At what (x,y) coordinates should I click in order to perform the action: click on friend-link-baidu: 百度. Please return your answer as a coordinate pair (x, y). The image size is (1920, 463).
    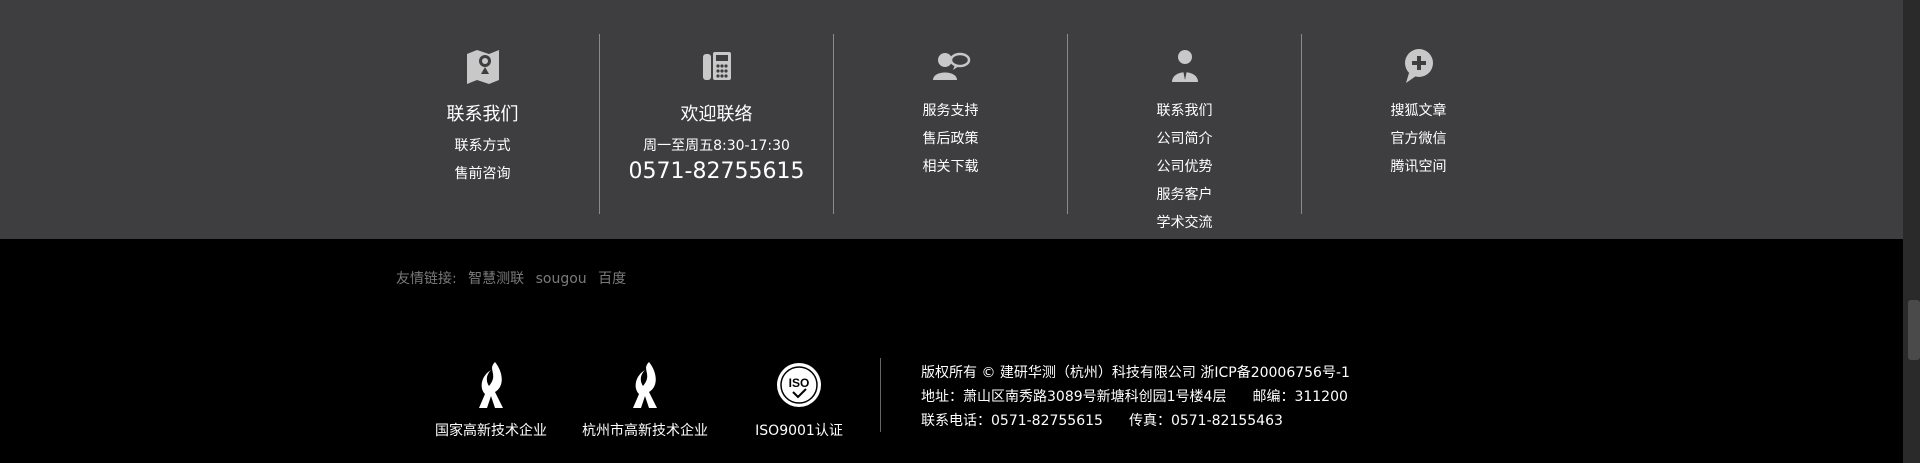
    Looking at the image, I should click on (612, 279).